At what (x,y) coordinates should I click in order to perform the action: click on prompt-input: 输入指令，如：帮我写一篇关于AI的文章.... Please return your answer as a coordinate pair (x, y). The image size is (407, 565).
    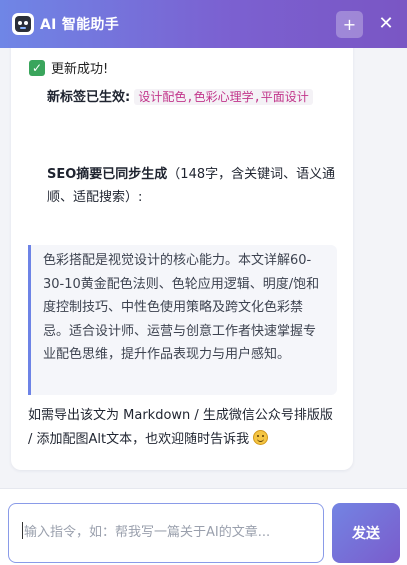
    Looking at the image, I should click on (166, 533).